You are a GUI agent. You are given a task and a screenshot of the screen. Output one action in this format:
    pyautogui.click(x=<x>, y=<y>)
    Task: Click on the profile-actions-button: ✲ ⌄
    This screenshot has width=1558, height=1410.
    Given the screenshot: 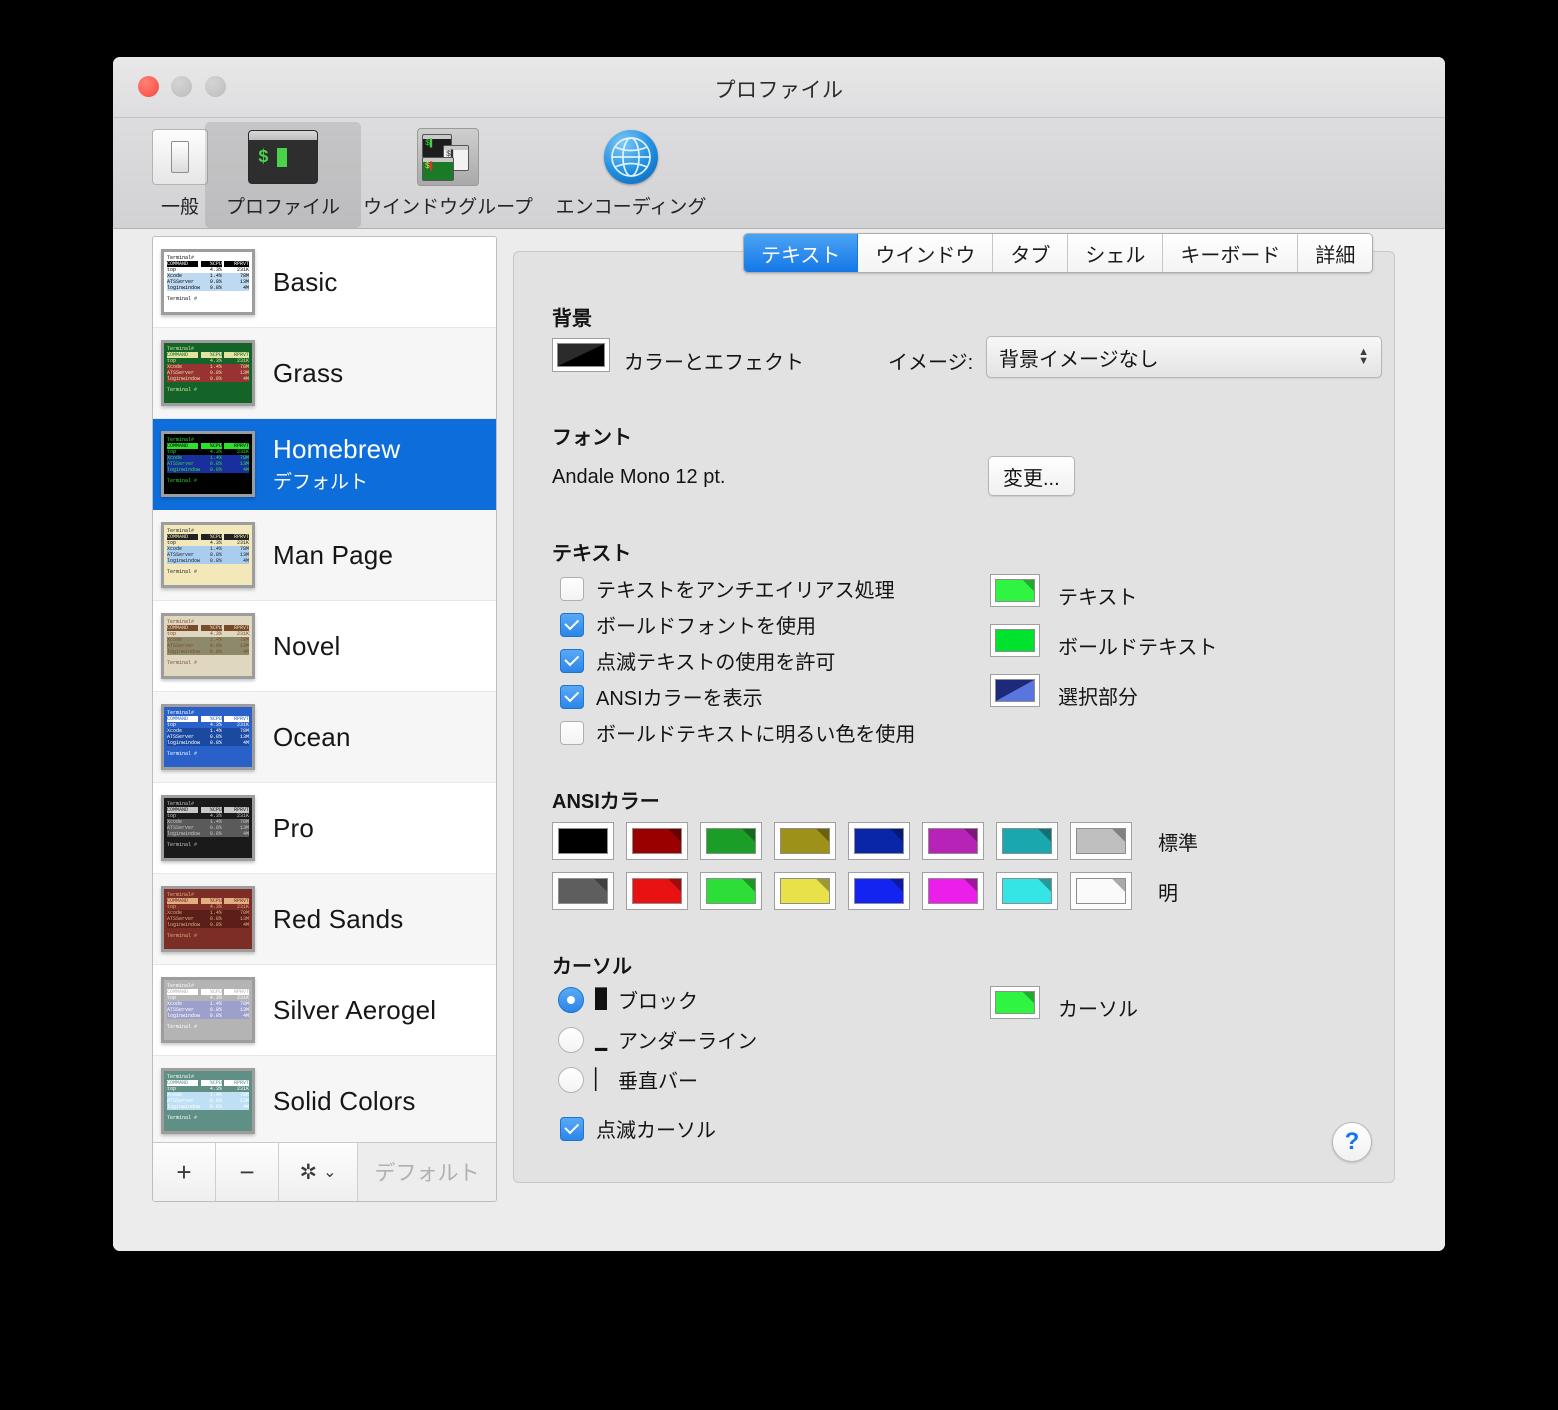 What is the action you would take?
    pyautogui.click(x=318, y=1172)
    